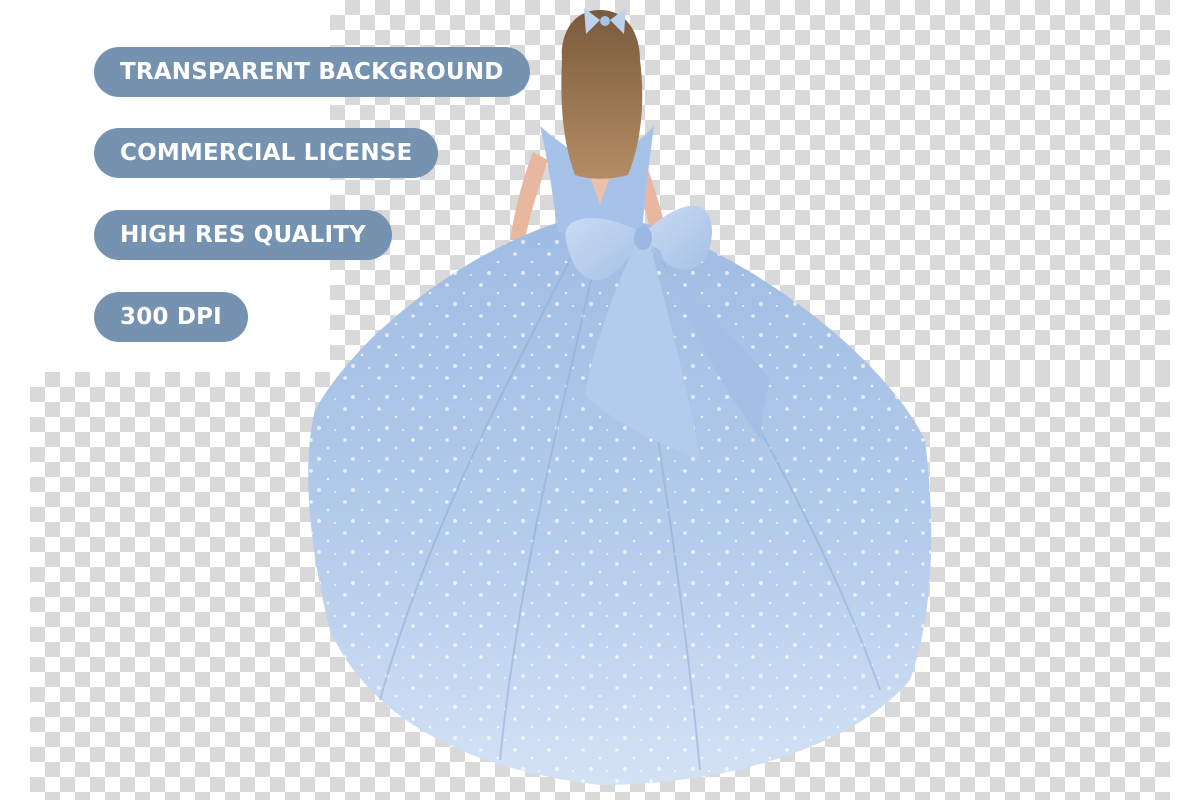 The height and width of the screenshot is (800, 1200). What do you see at coordinates (243, 235) in the screenshot?
I see `high-res-quality-badge: HIGH RES QUALITY` at bounding box center [243, 235].